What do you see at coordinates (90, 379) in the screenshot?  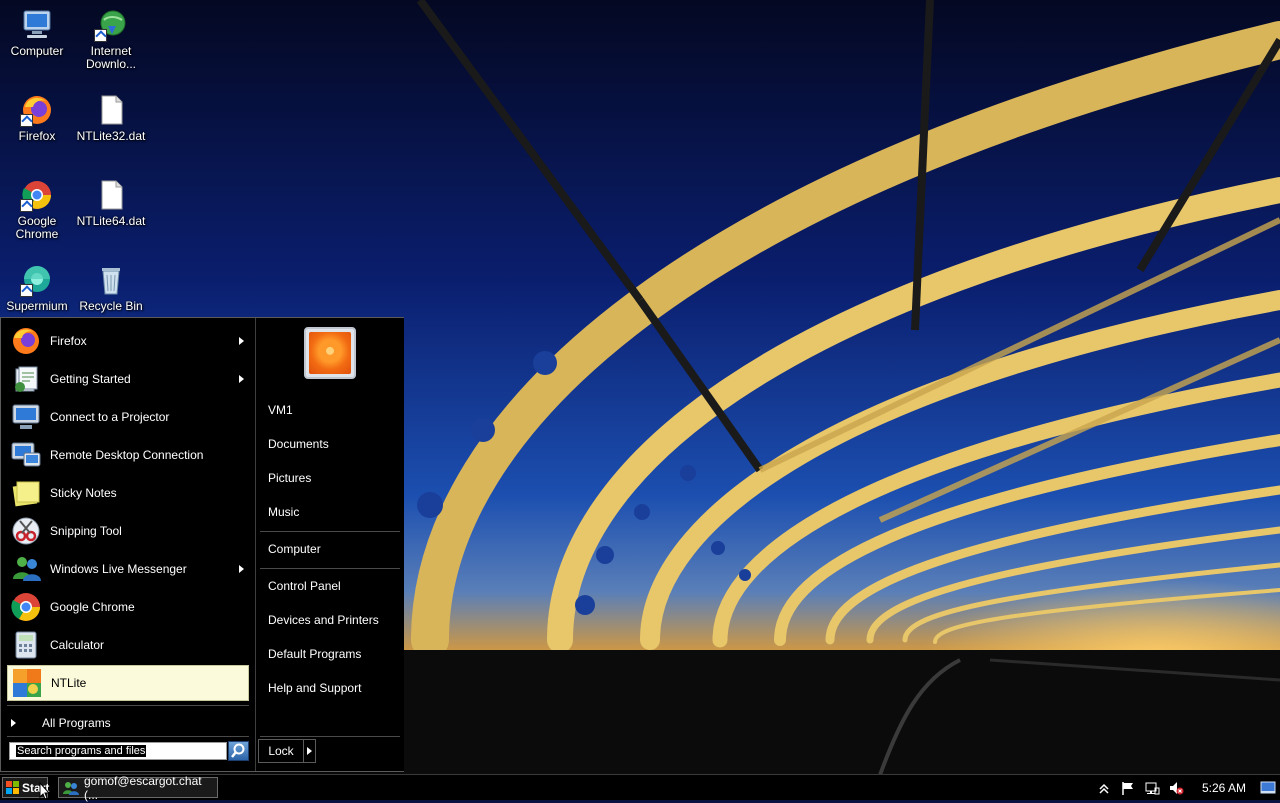 I see `start-menu-item-label: Getting Started` at bounding box center [90, 379].